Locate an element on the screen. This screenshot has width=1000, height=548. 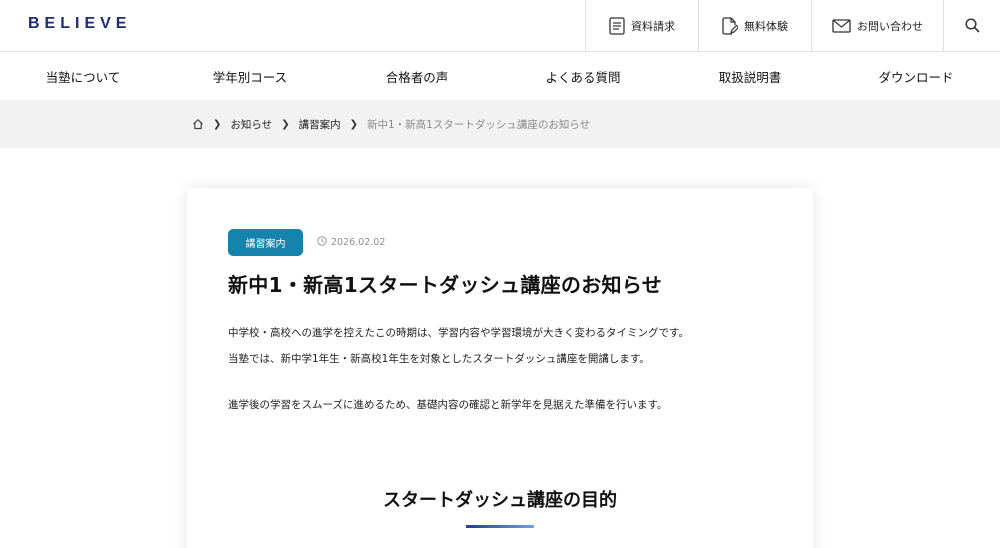
post-date: 2026.02.02 is located at coordinates (351, 242).